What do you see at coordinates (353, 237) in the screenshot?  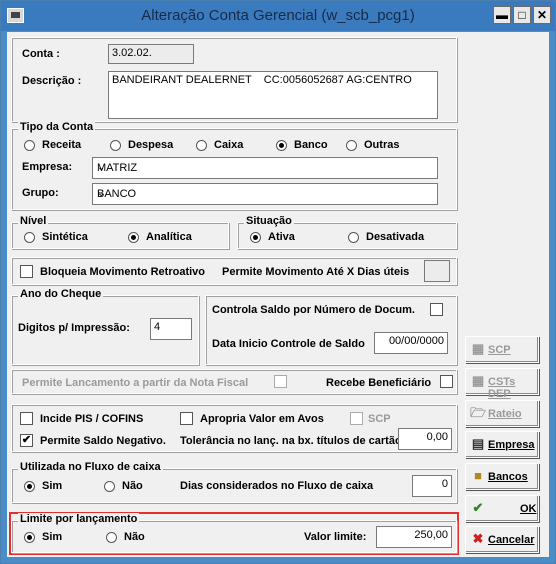 I see `desativada-radio` at bounding box center [353, 237].